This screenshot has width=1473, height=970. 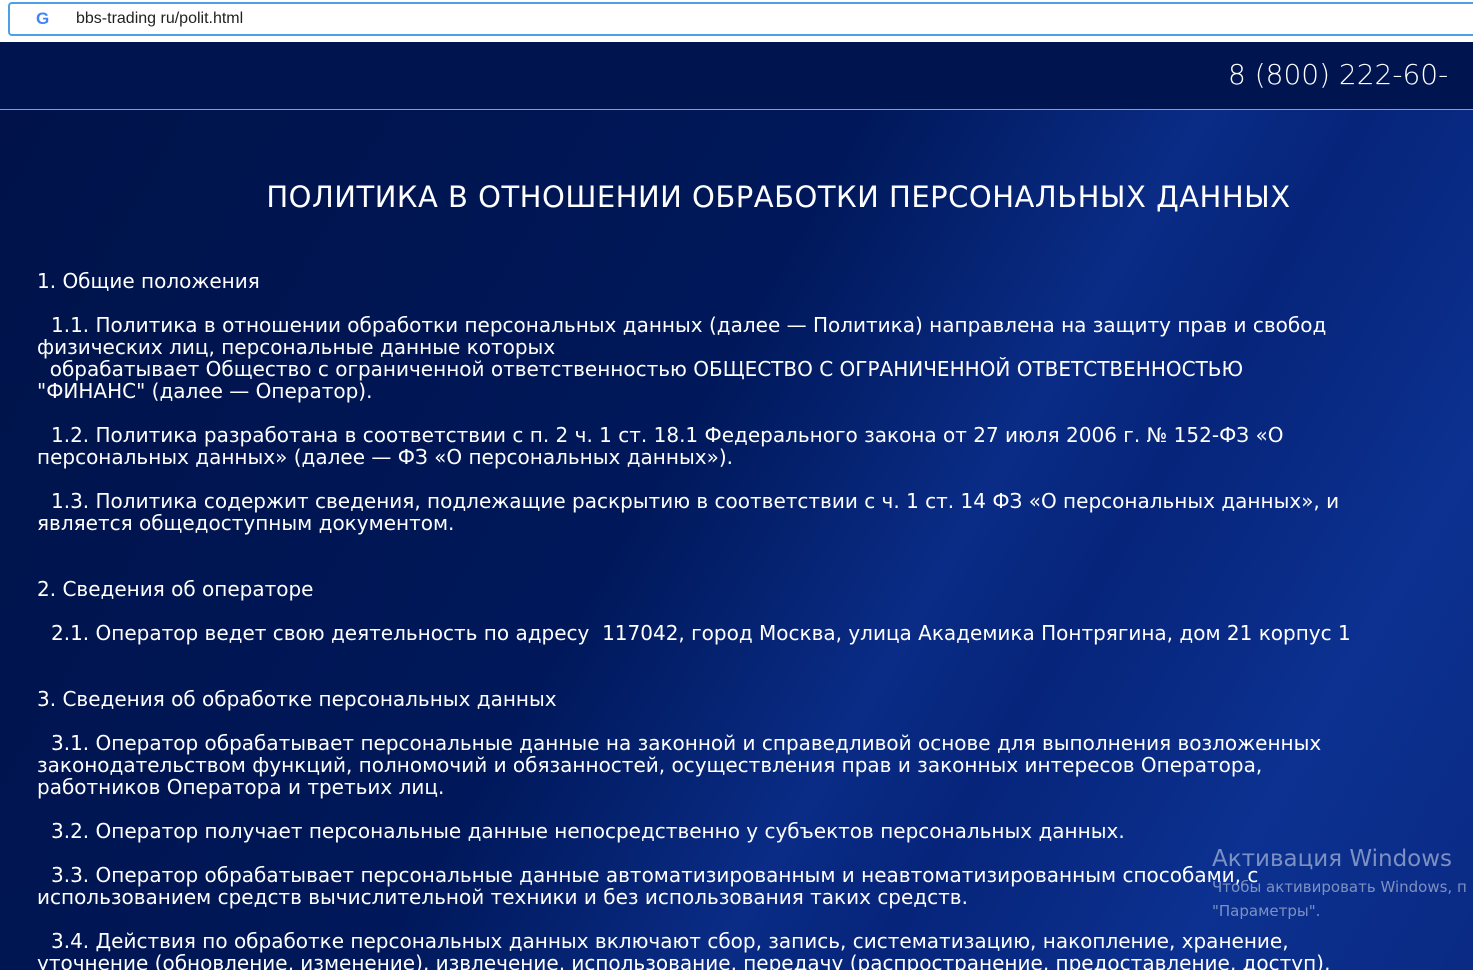 I want to click on url-text: bbs-trading ru/polit.html, so click(x=159, y=19).